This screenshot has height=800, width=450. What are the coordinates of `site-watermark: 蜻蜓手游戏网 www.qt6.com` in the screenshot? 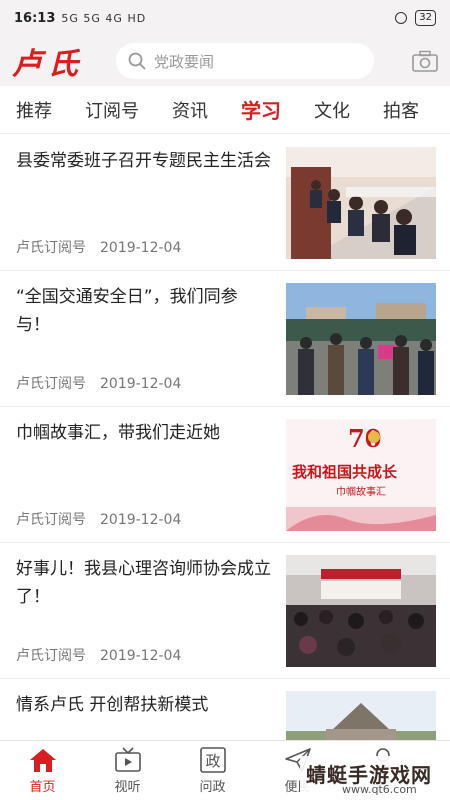 It's located at (375, 778).